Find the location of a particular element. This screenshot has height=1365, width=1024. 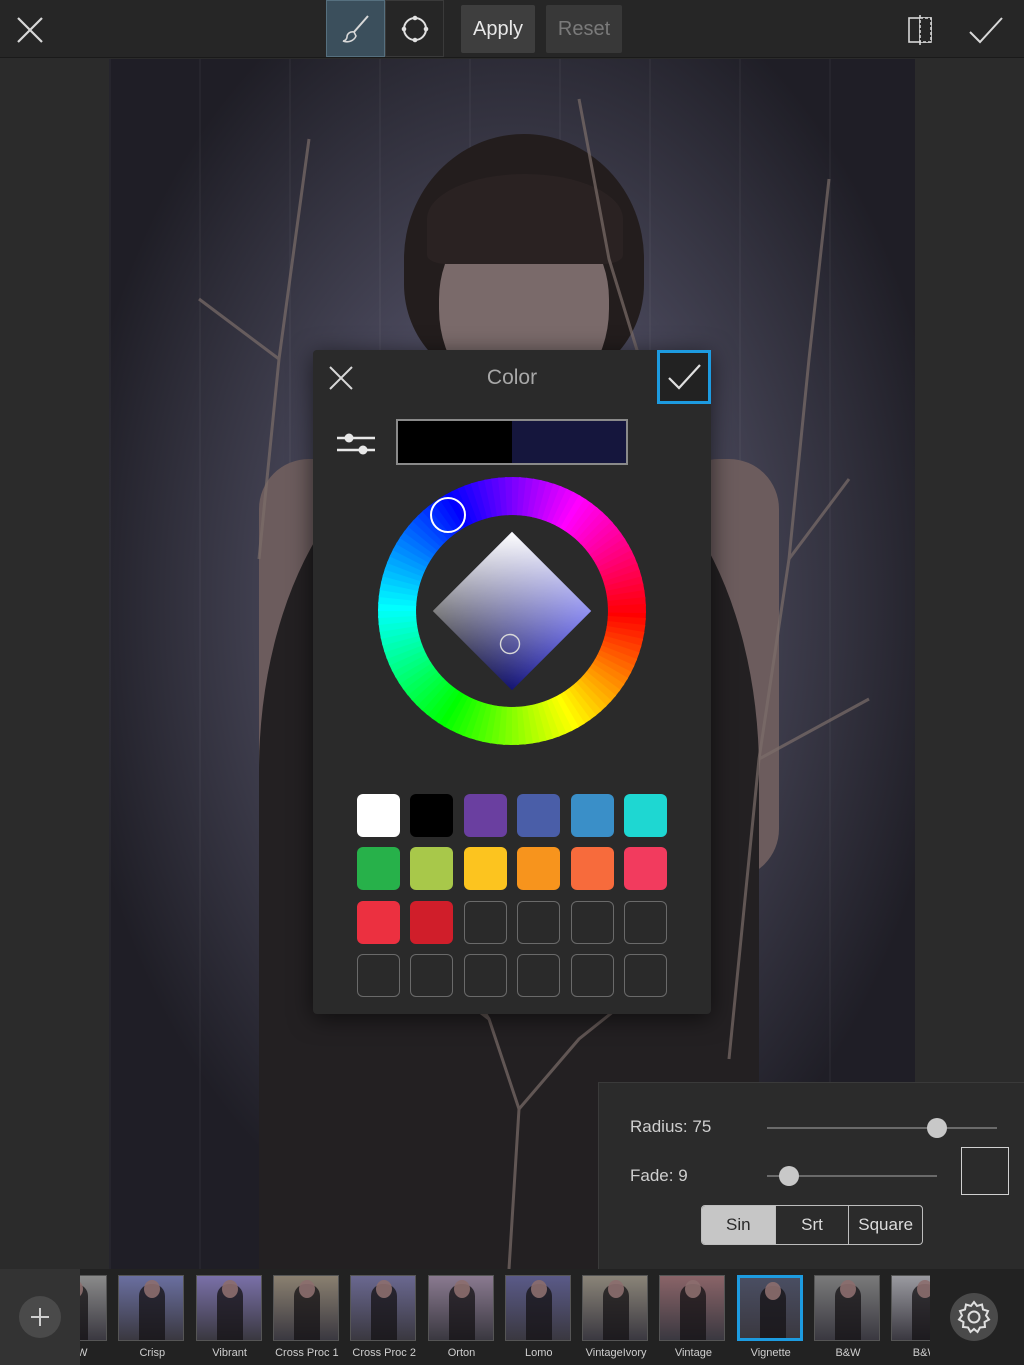

sliders-icon is located at coordinates (356, 444).